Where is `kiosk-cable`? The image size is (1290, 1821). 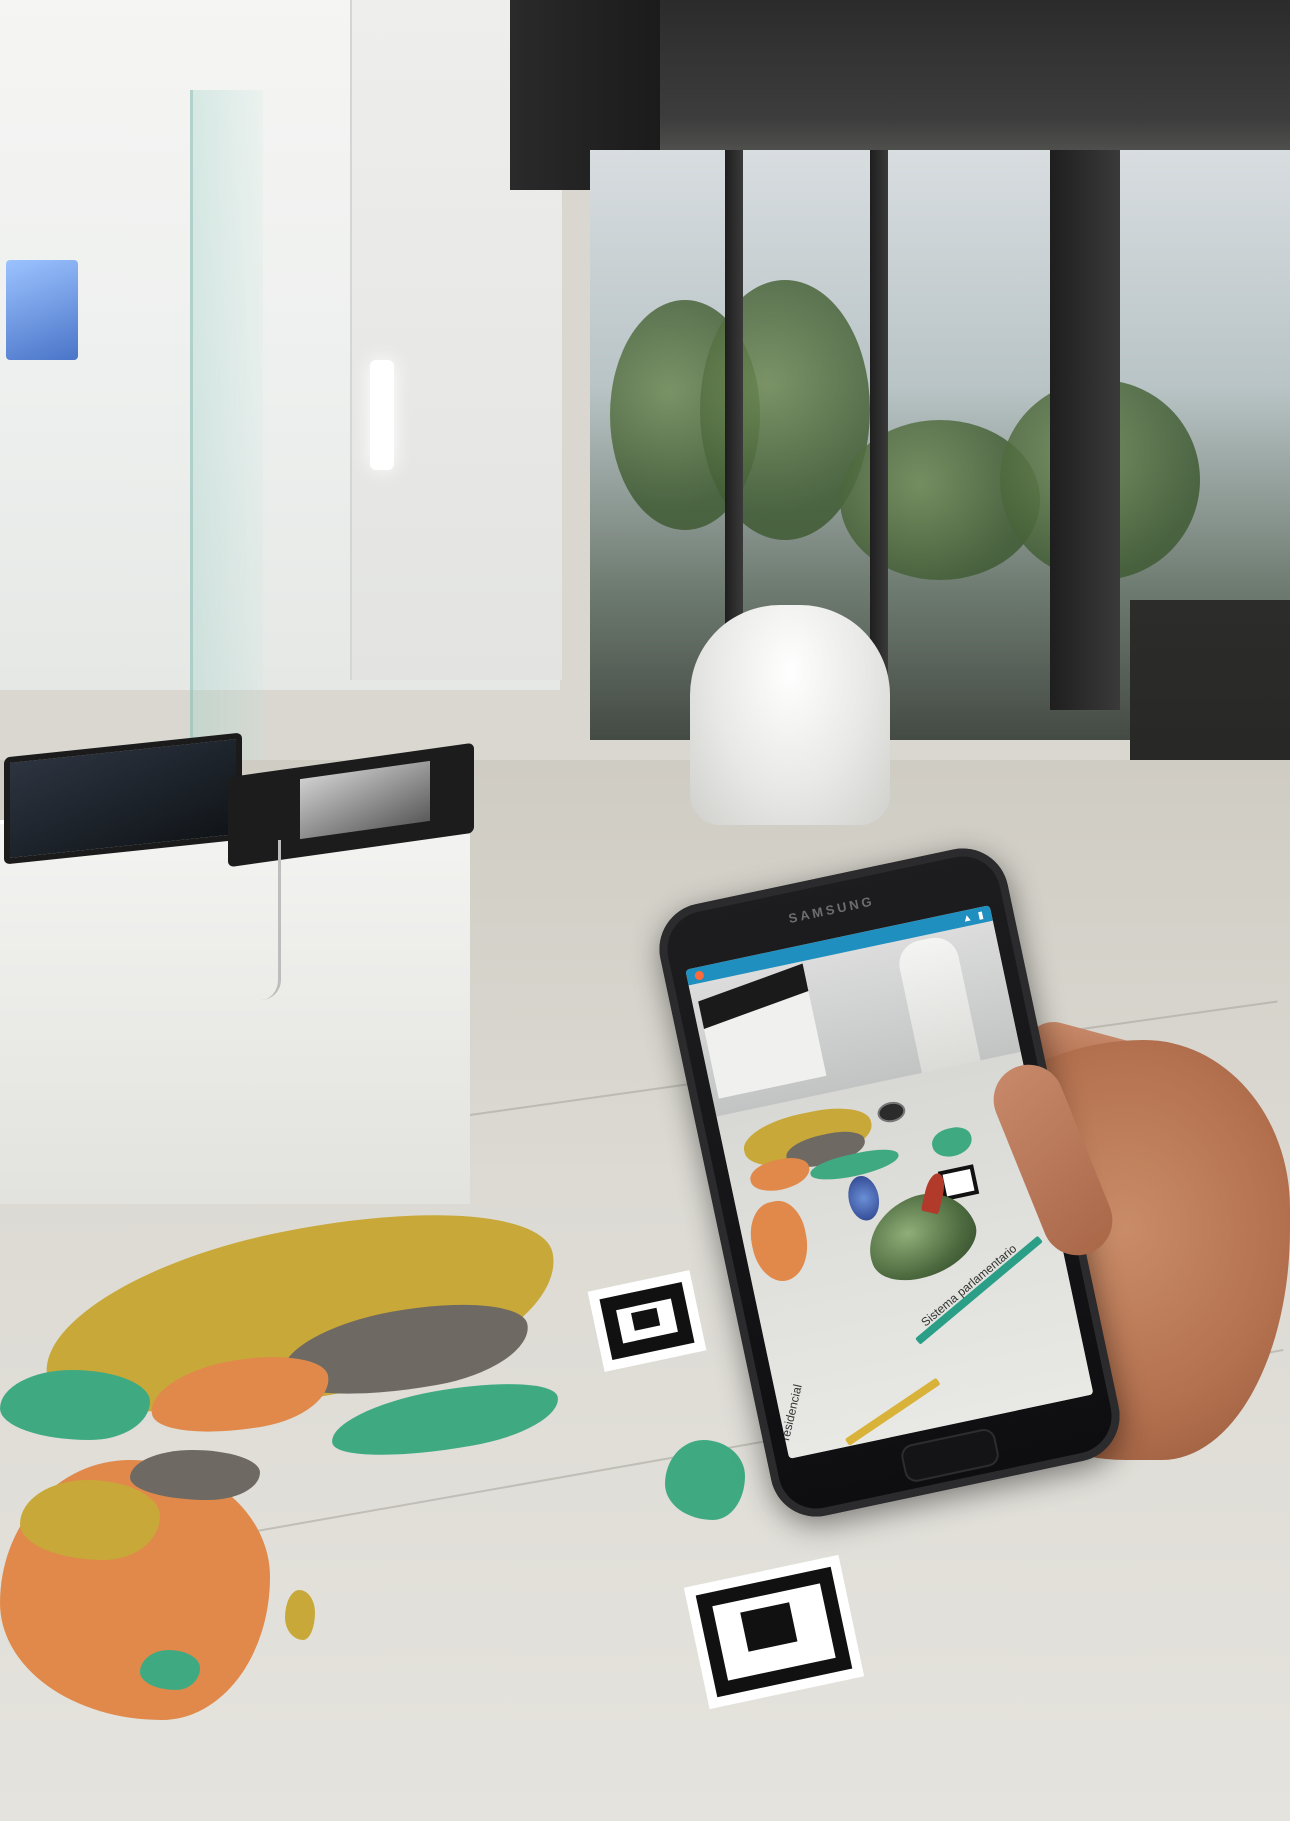
kiosk-cable is located at coordinates (265, 920).